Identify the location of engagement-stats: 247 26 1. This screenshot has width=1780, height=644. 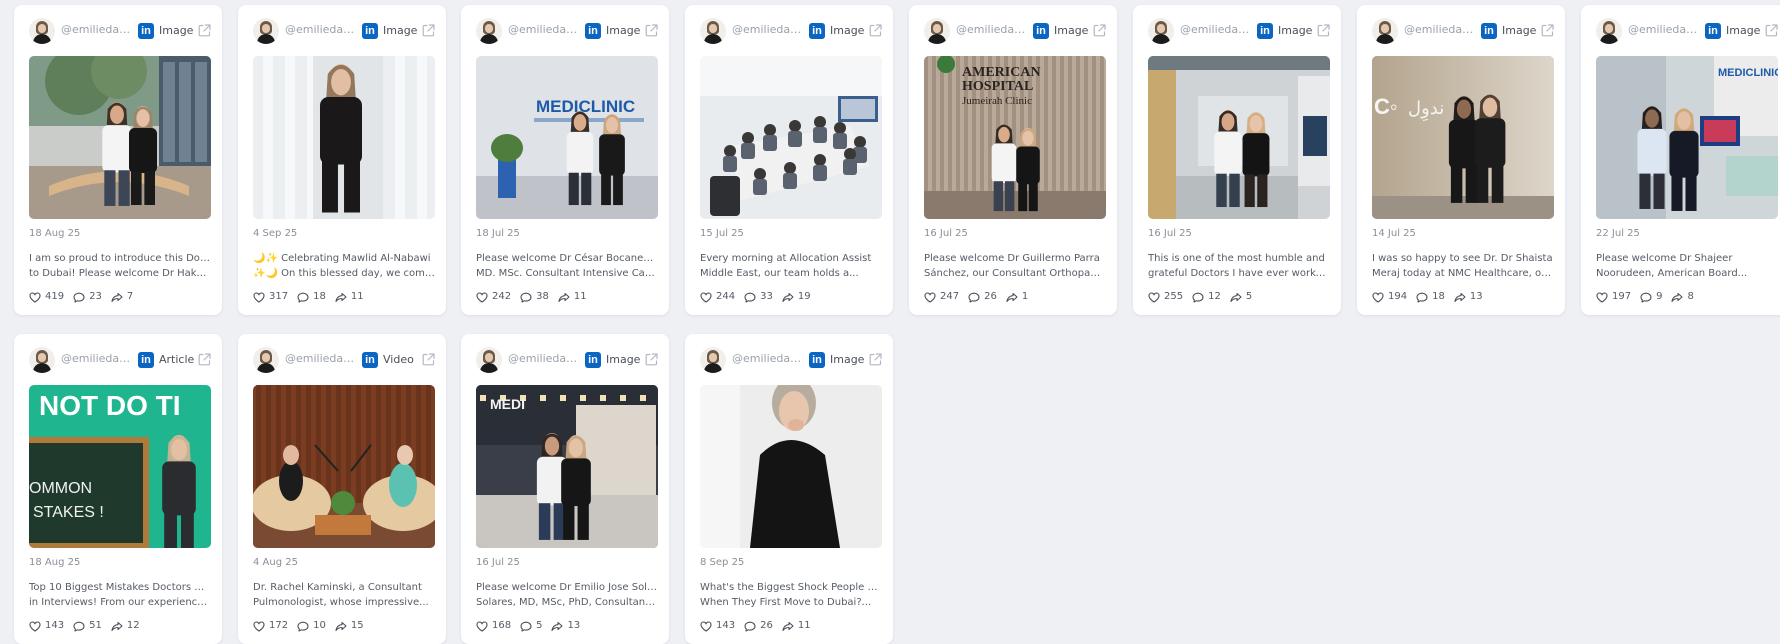
(980, 297).